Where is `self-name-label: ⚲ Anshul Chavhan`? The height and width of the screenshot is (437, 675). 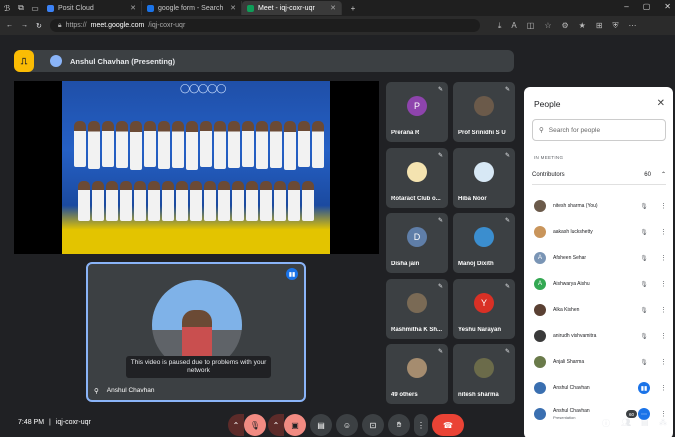 self-name-label: ⚲ Anshul Chavhan is located at coordinates (124, 391).